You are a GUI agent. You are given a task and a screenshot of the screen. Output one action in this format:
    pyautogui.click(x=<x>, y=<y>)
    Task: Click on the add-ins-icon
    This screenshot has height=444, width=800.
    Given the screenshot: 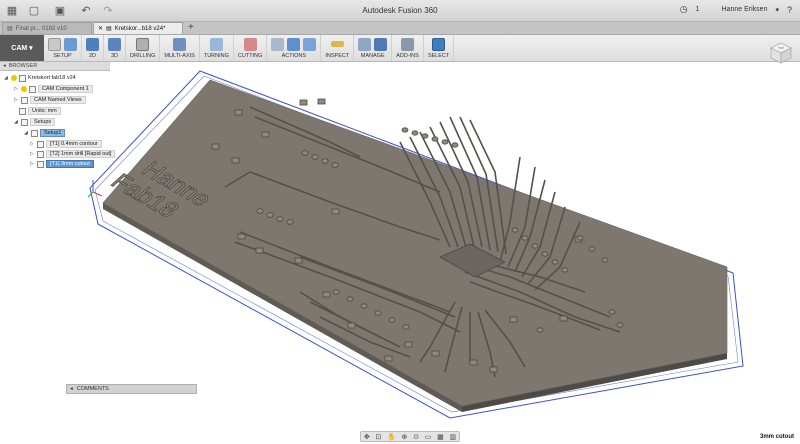 What is the action you would take?
    pyautogui.click(x=408, y=44)
    